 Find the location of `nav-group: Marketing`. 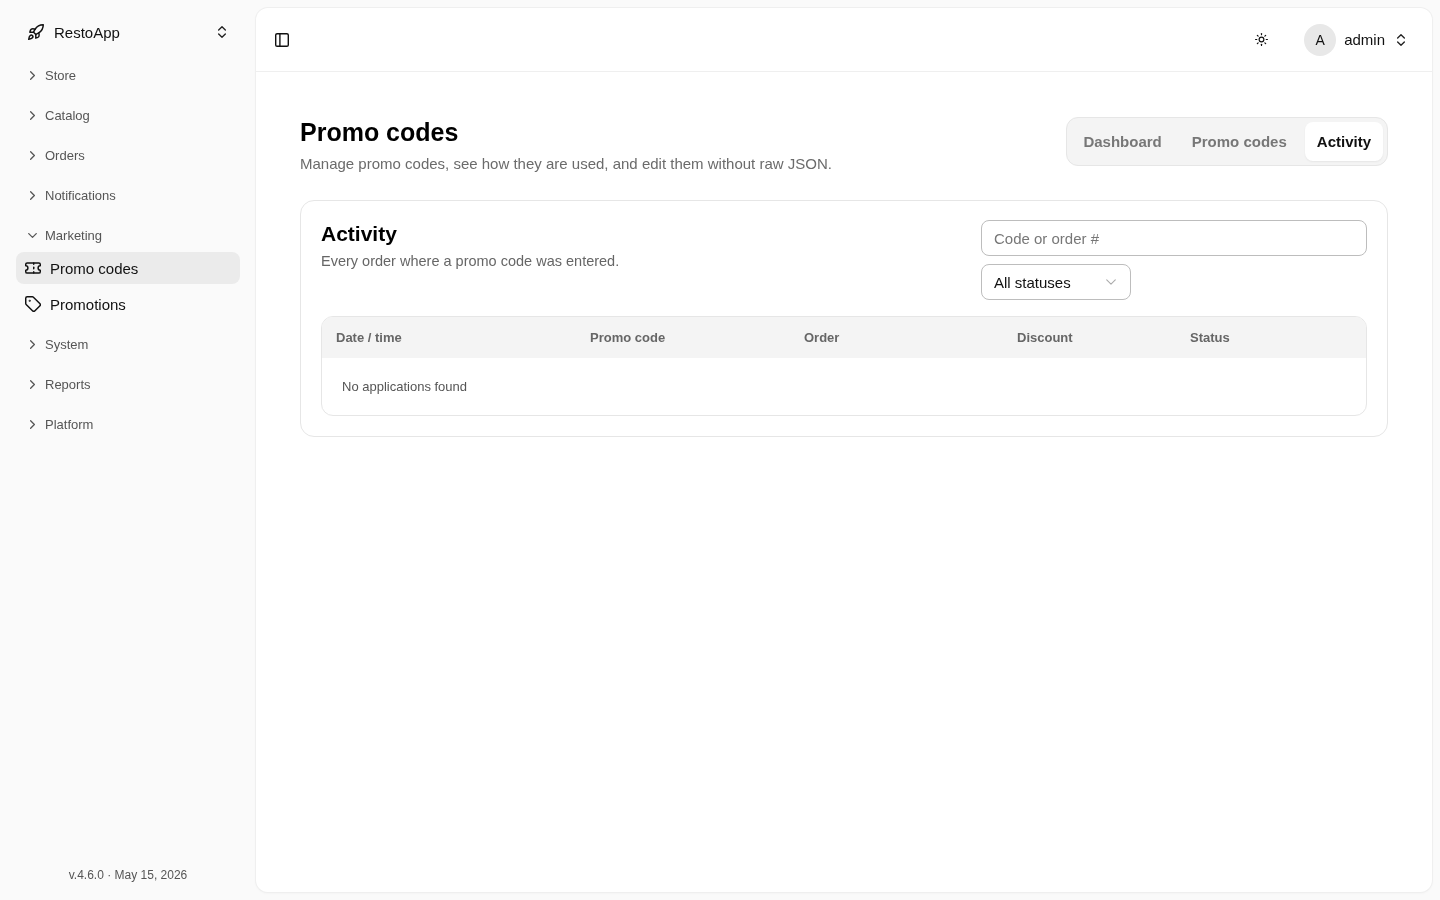

nav-group: Marketing is located at coordinates (128, 235).